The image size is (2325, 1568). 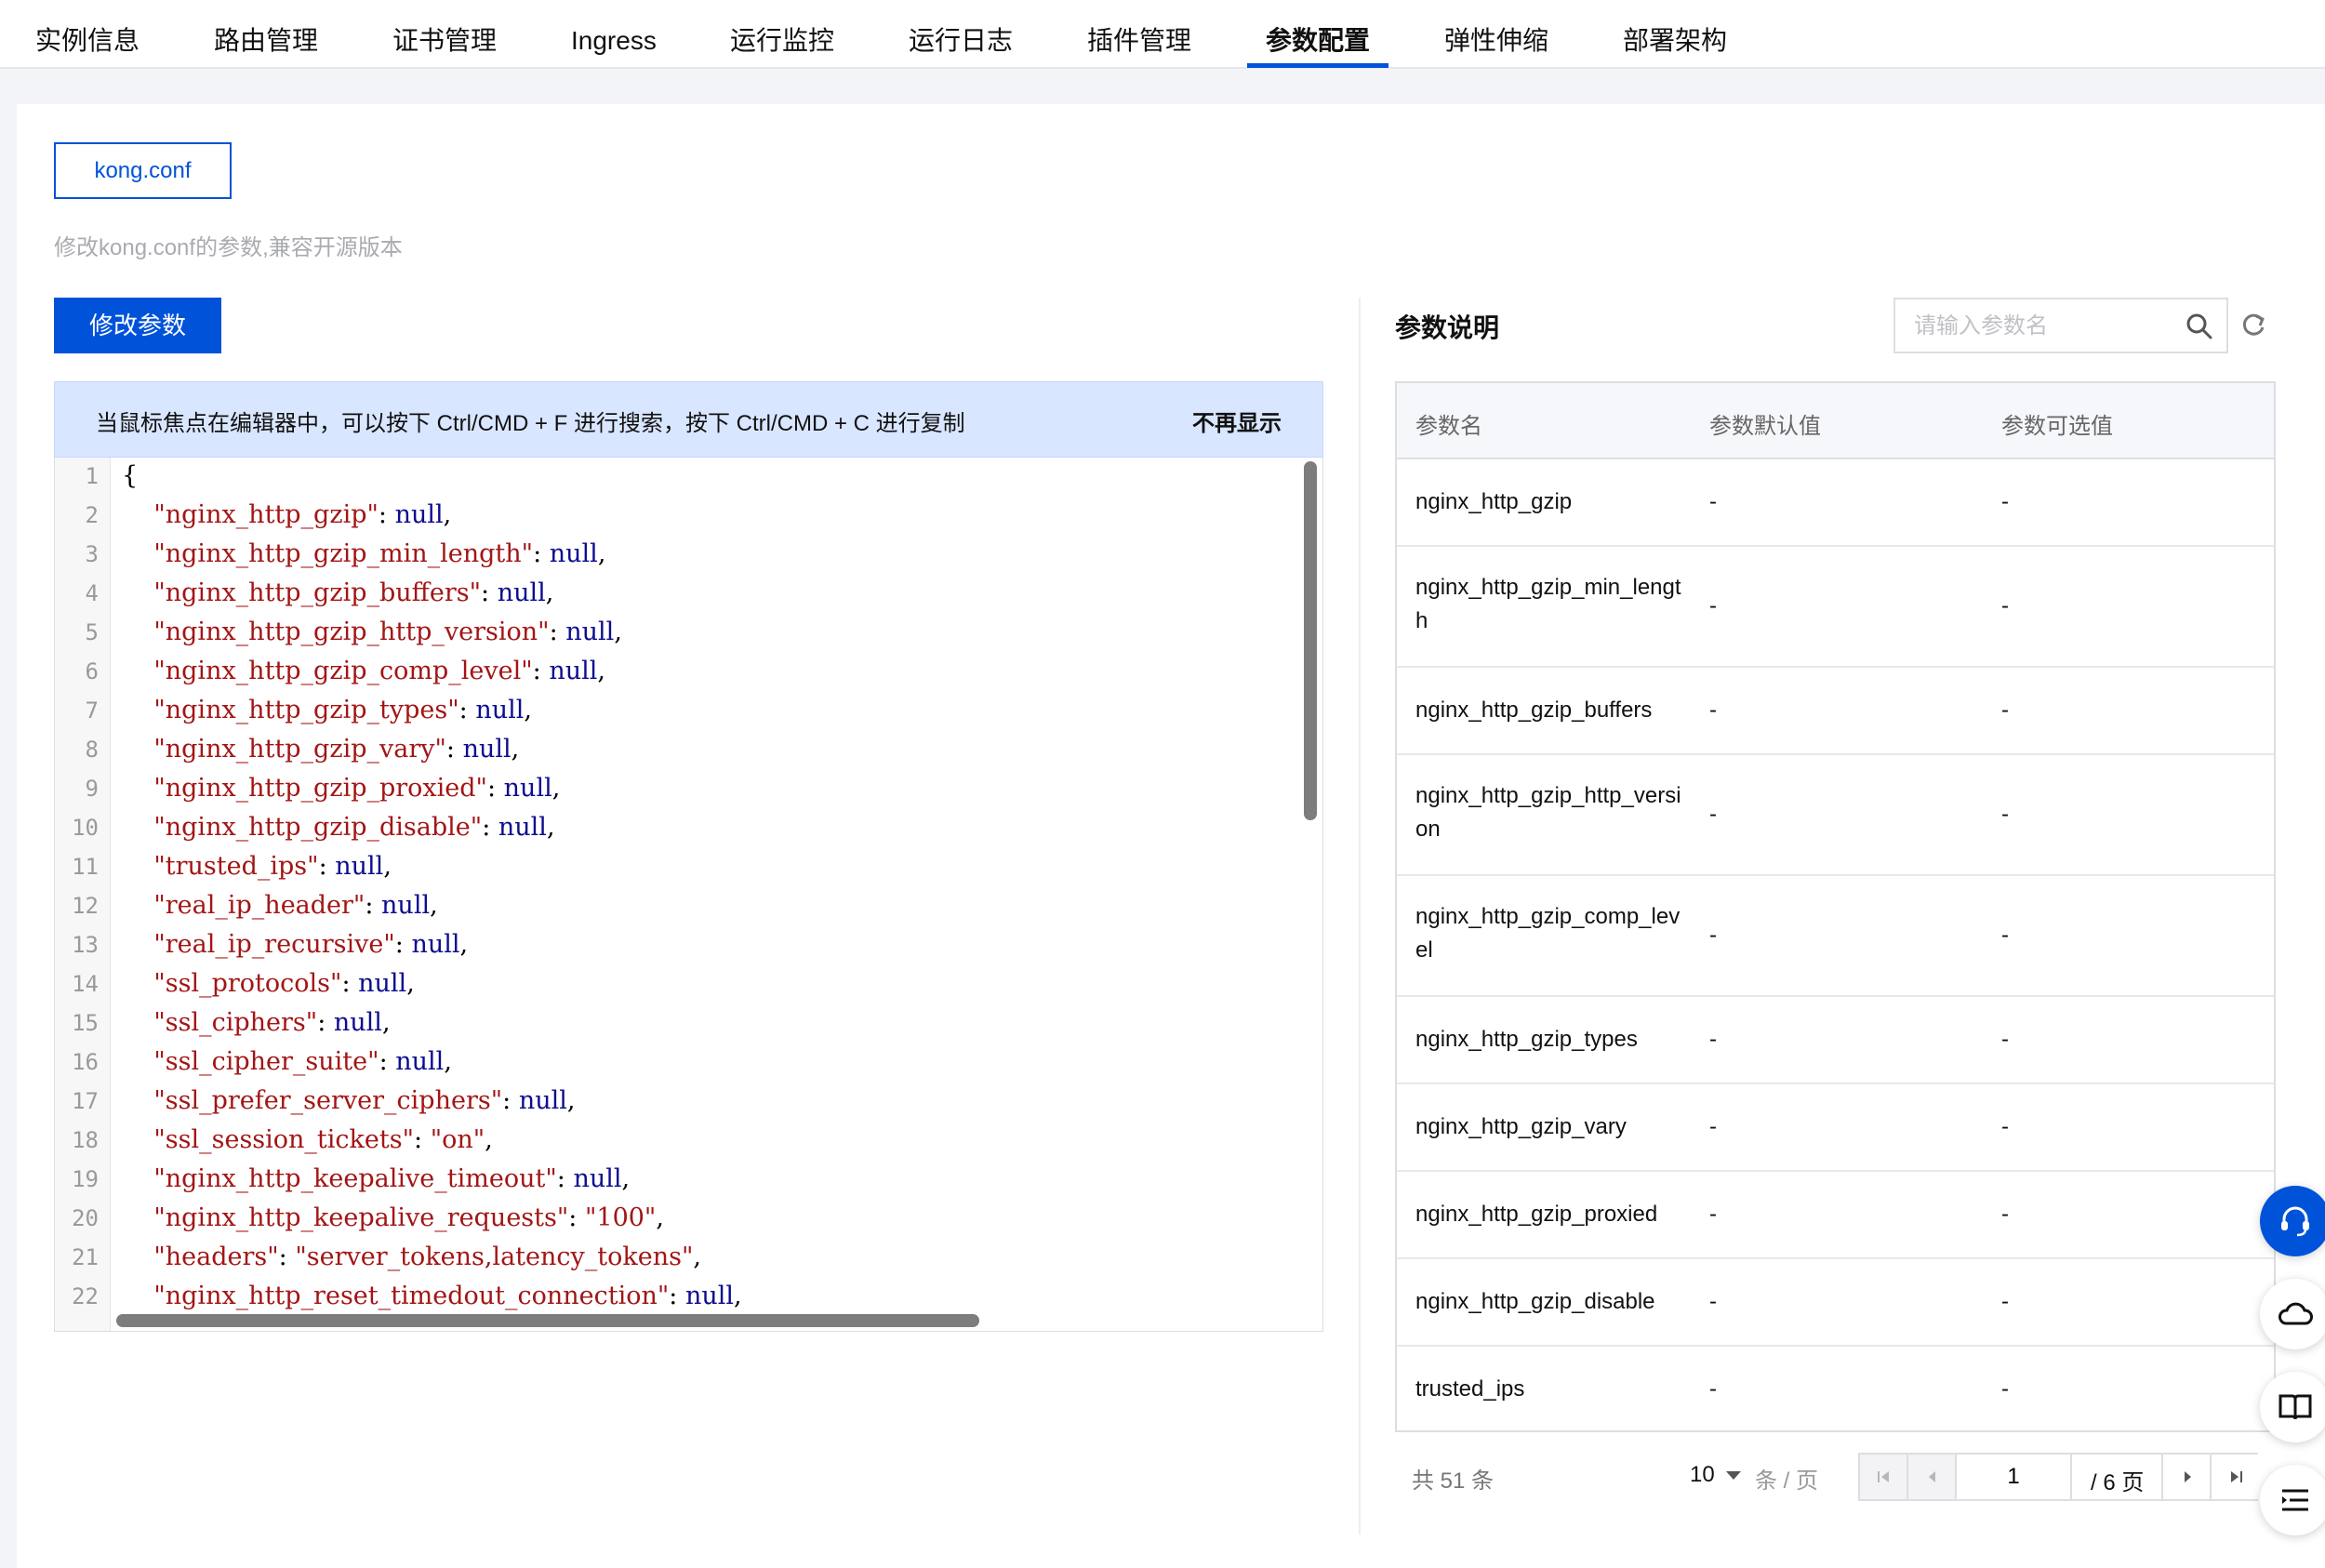 What do you see at coordinates (266, 514) in the screenshot?
I see `json-key: "nginx_http_gzip"` at bounding box center [266, 514].